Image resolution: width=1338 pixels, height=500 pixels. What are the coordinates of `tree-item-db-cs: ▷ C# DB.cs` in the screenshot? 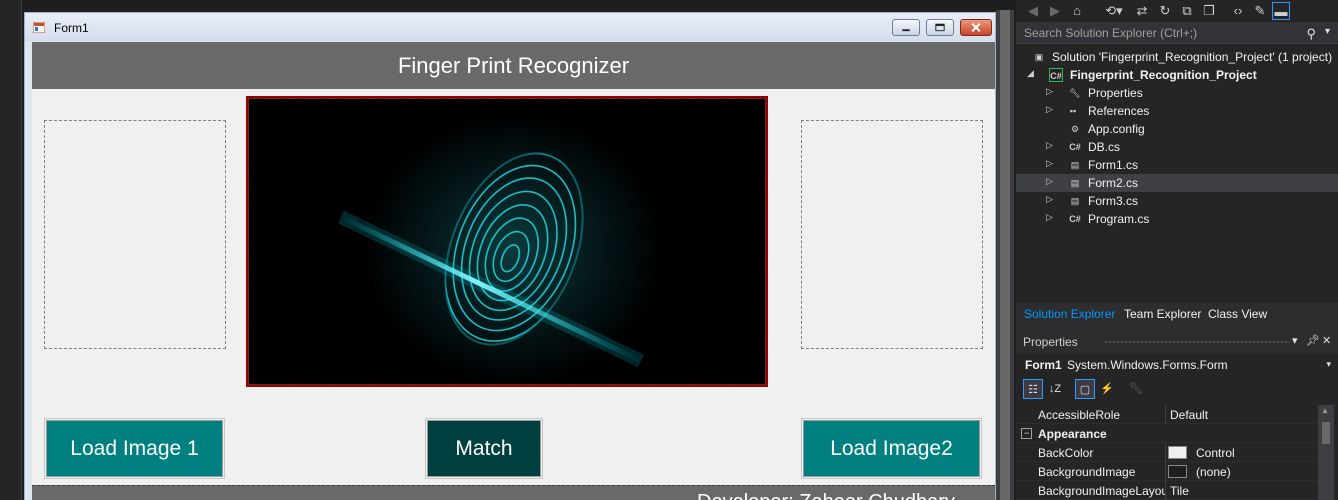 It's located at (1177, 147).